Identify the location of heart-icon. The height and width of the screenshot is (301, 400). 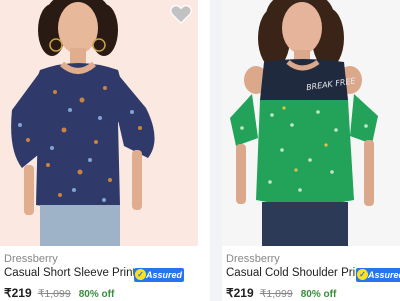
(181, 14).